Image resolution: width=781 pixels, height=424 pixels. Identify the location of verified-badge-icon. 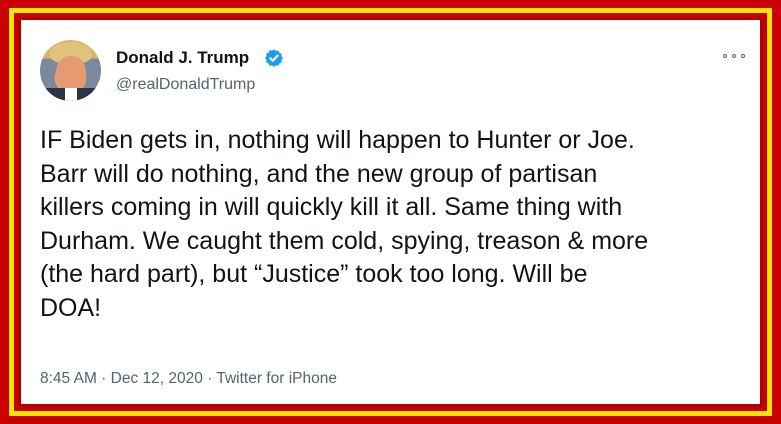
(274, 58).